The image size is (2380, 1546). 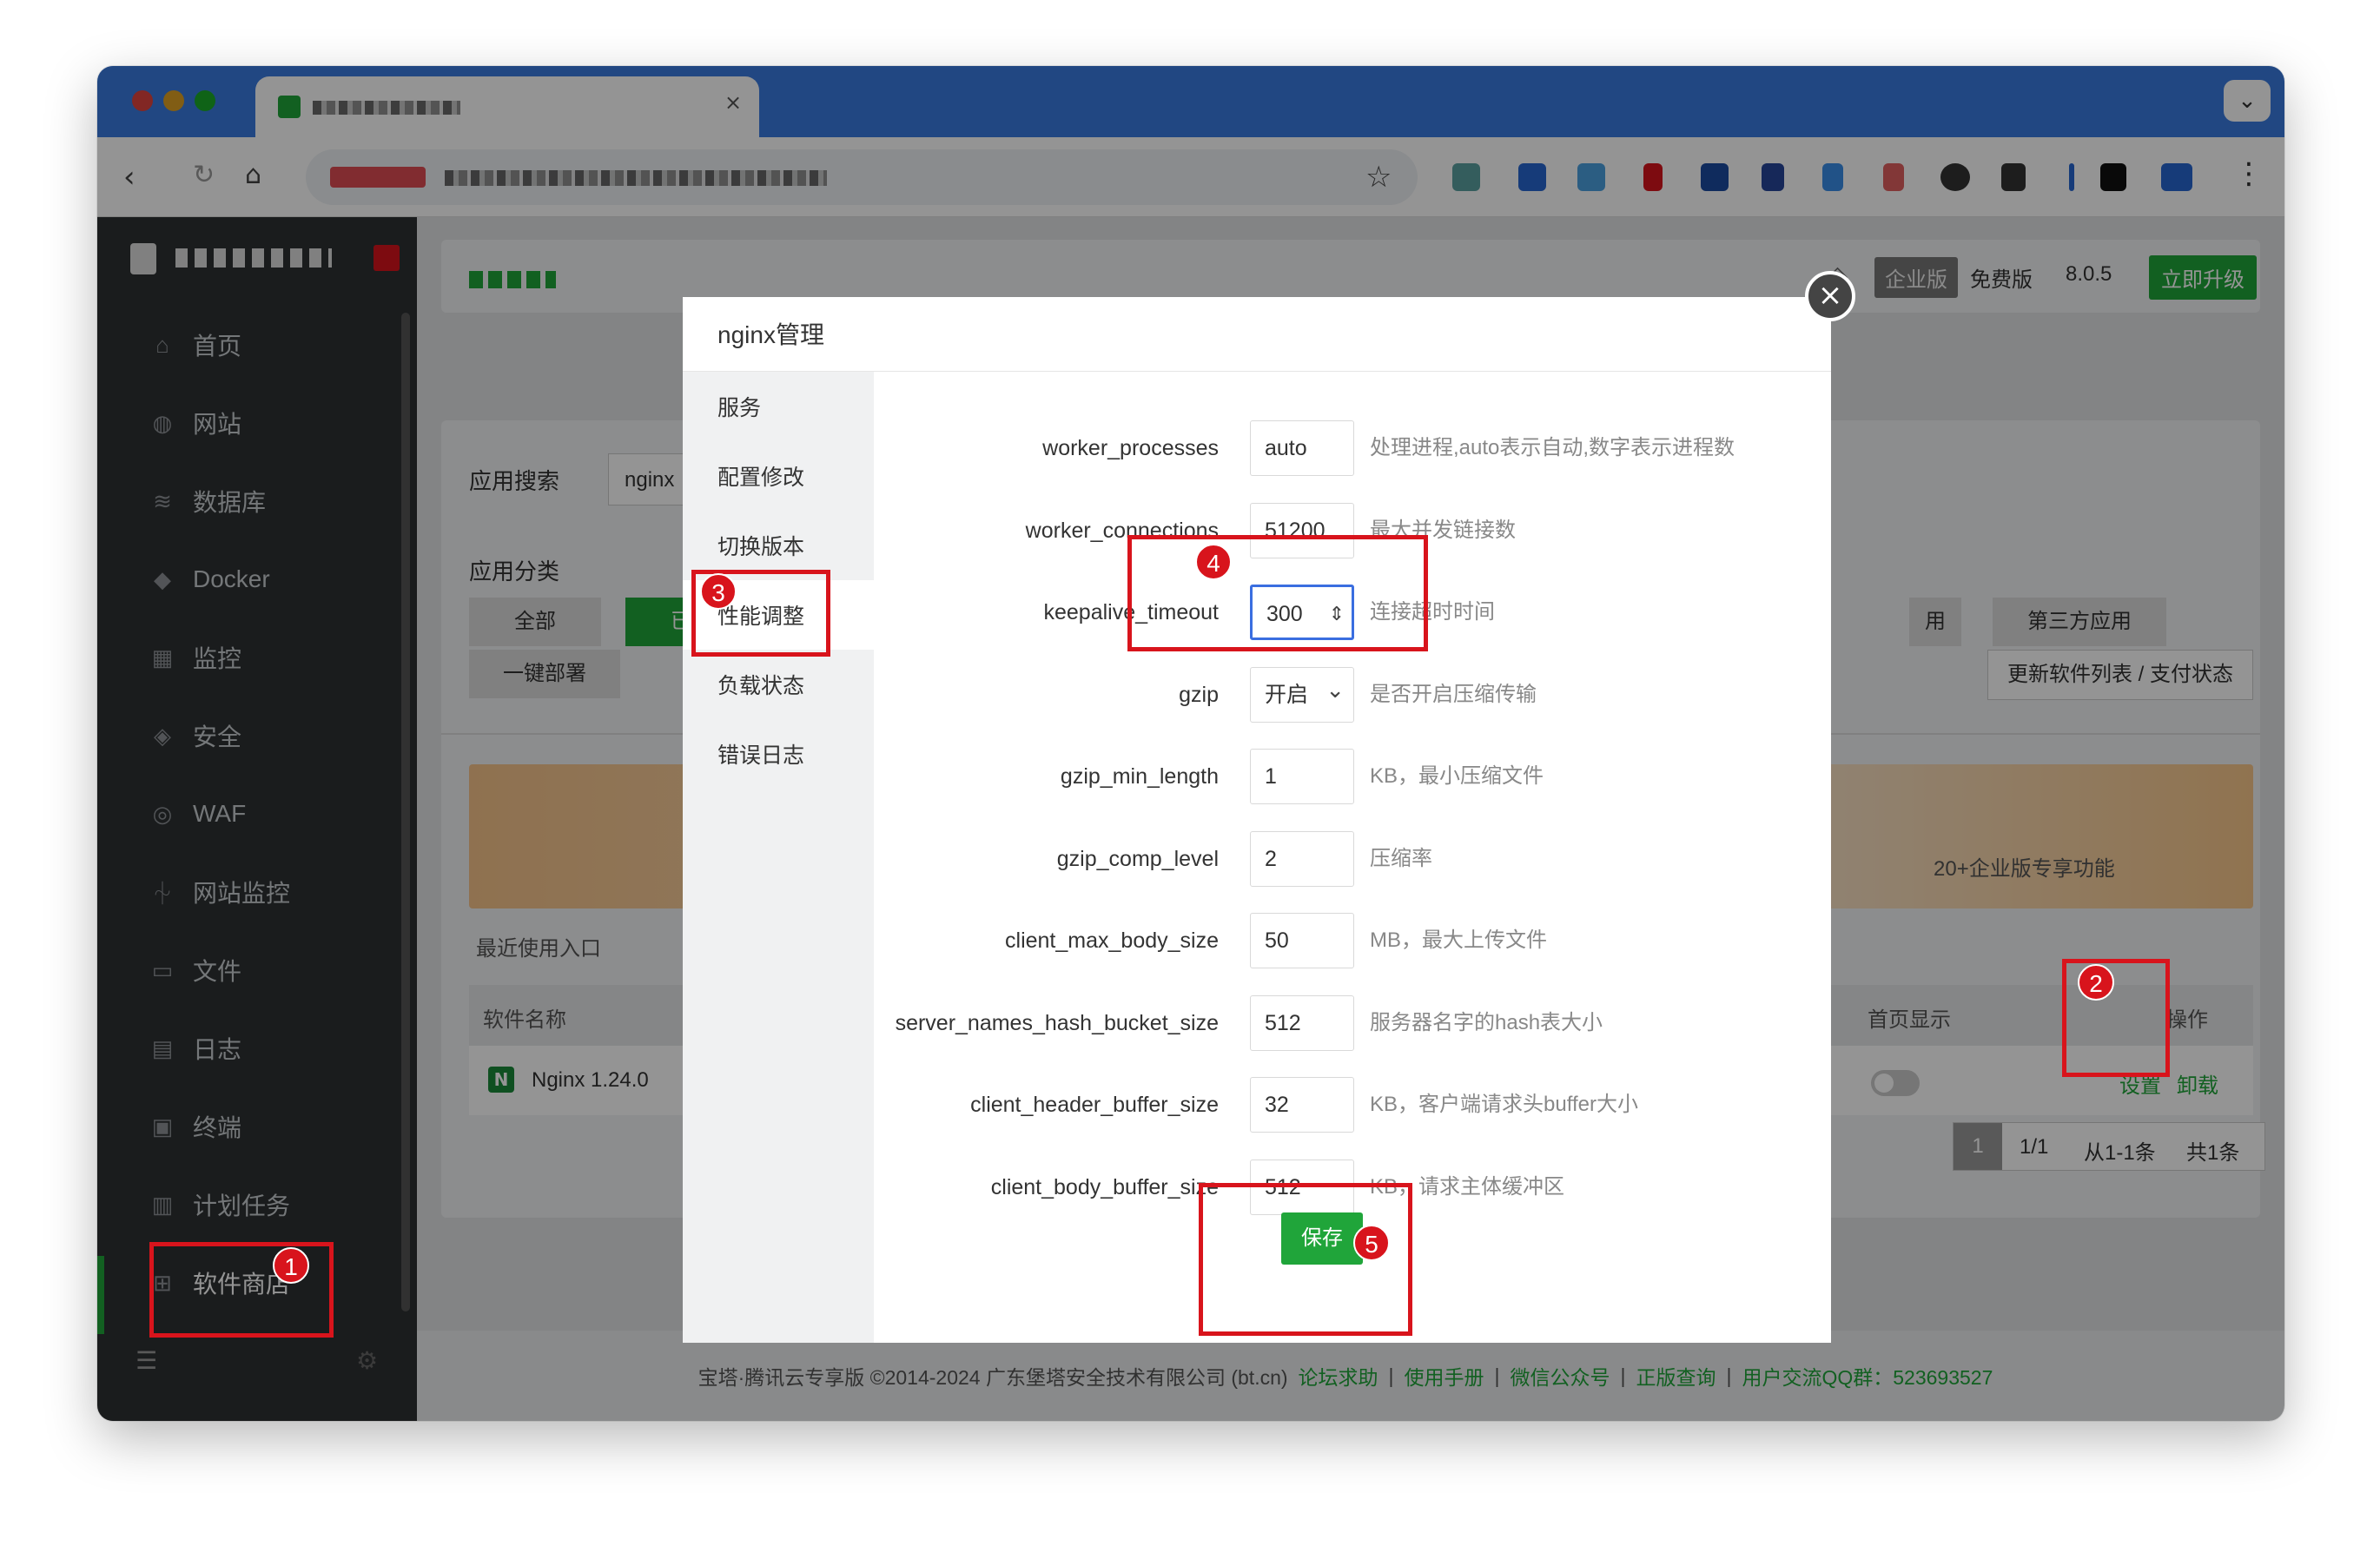 I want to click on field-description: 是否开启压缩传输, so click(x=1453, y=694).